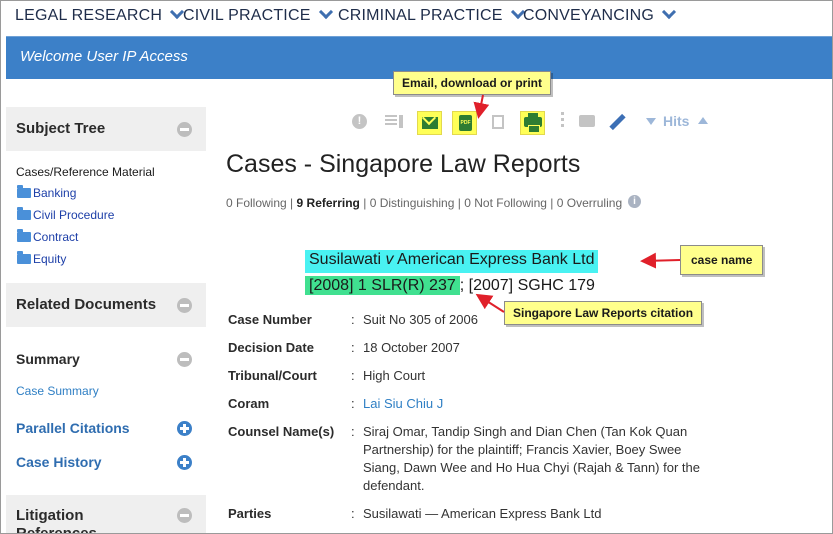  What do you see at coordinates (106, 514) in the screenshot?
I see `litigation-references-header: Litigation References` at bounding box center [106, 514].